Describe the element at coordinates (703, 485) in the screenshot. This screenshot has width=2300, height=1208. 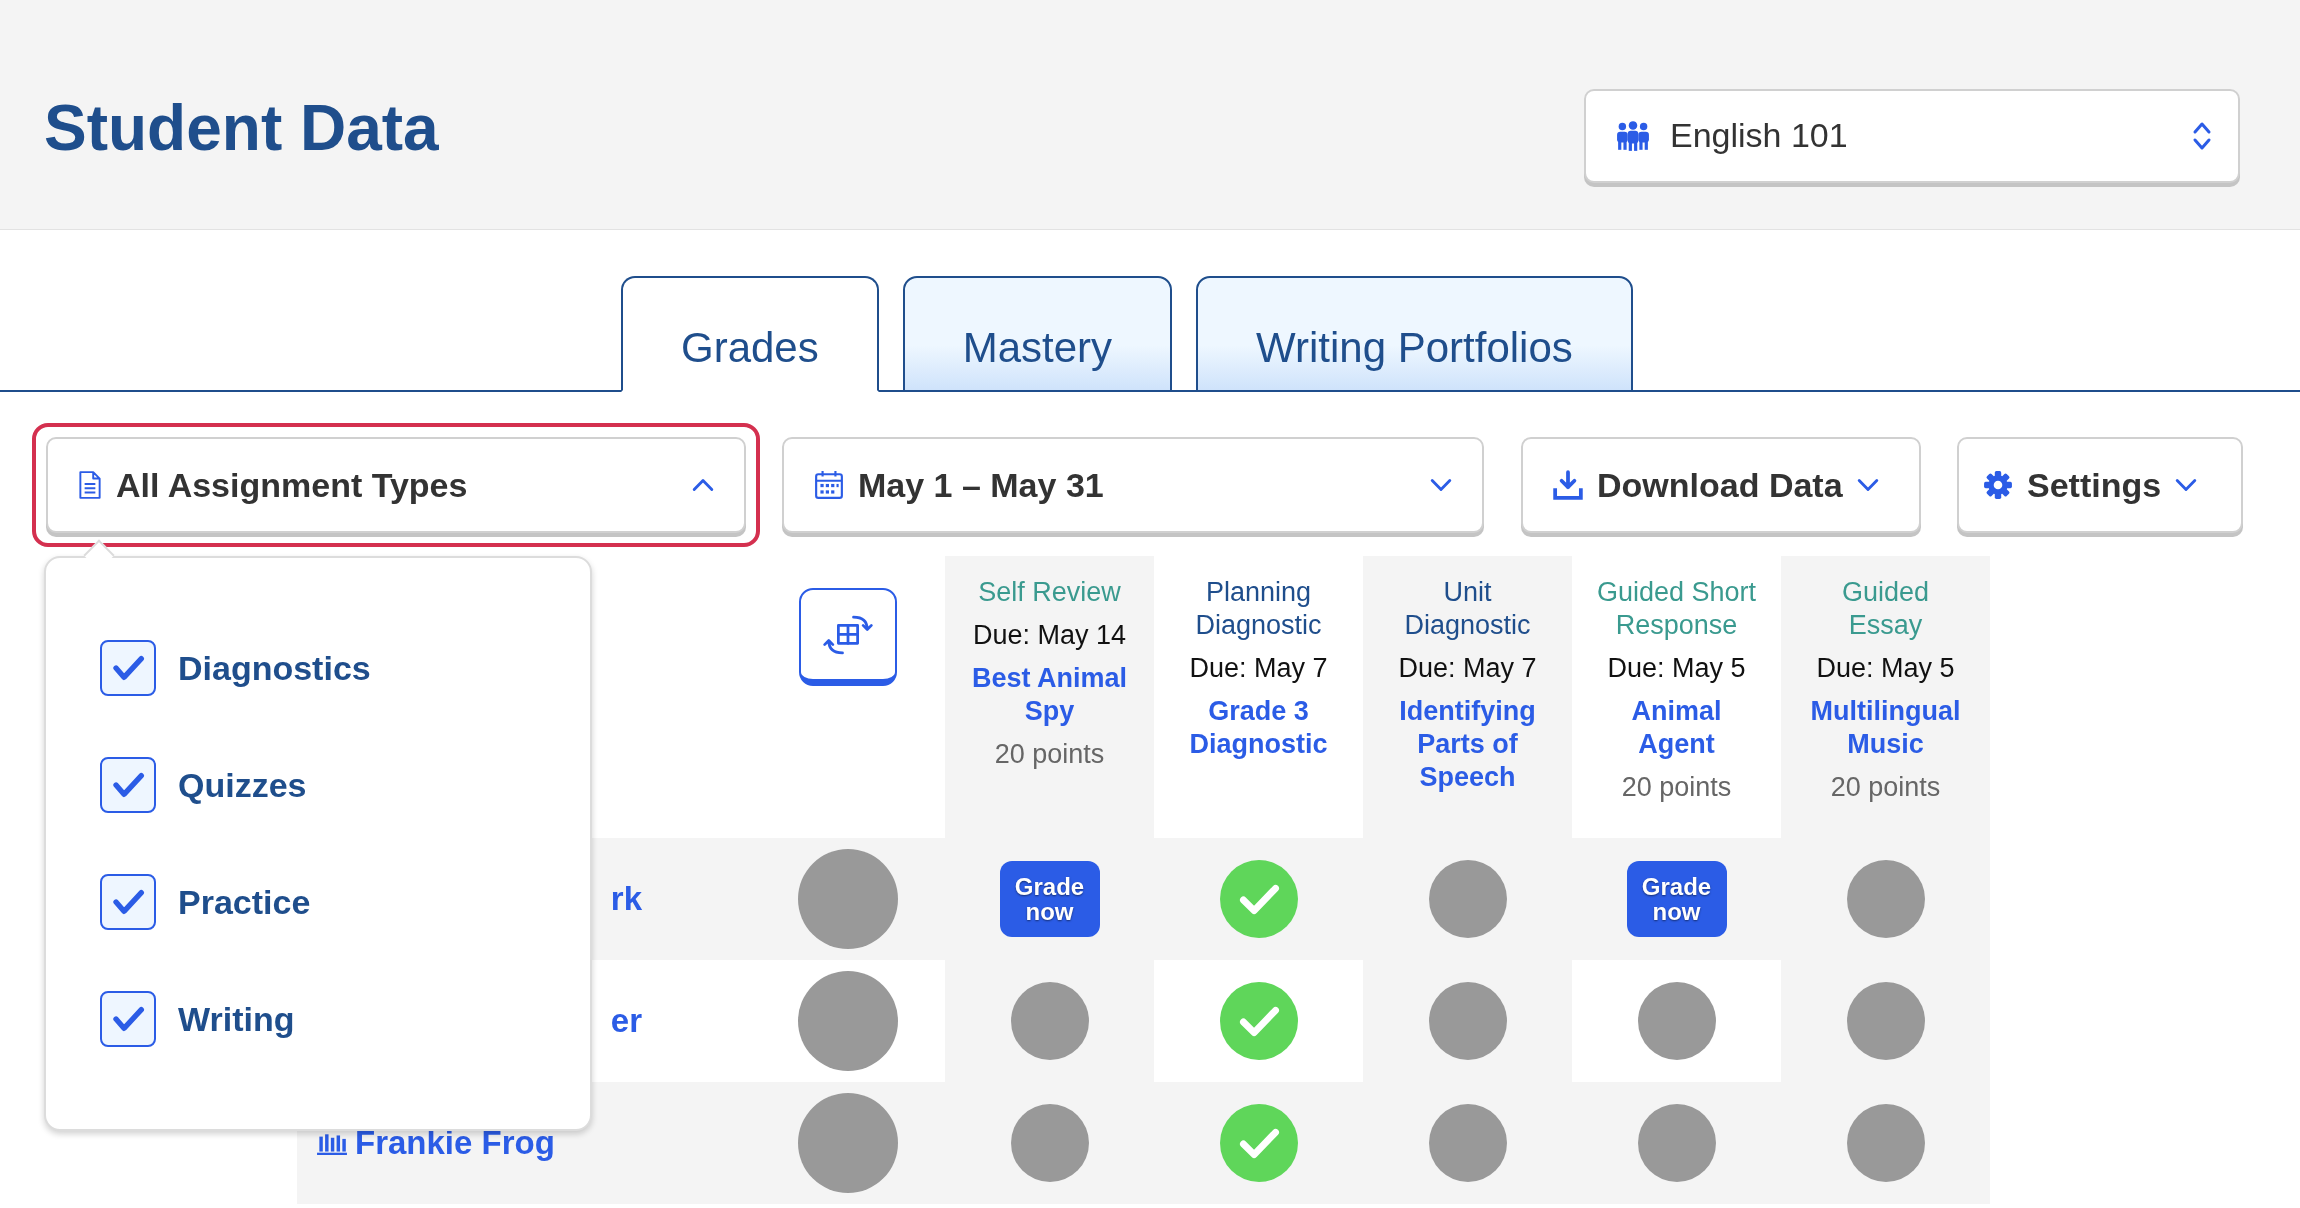
I see `chevron-icon` at that location.